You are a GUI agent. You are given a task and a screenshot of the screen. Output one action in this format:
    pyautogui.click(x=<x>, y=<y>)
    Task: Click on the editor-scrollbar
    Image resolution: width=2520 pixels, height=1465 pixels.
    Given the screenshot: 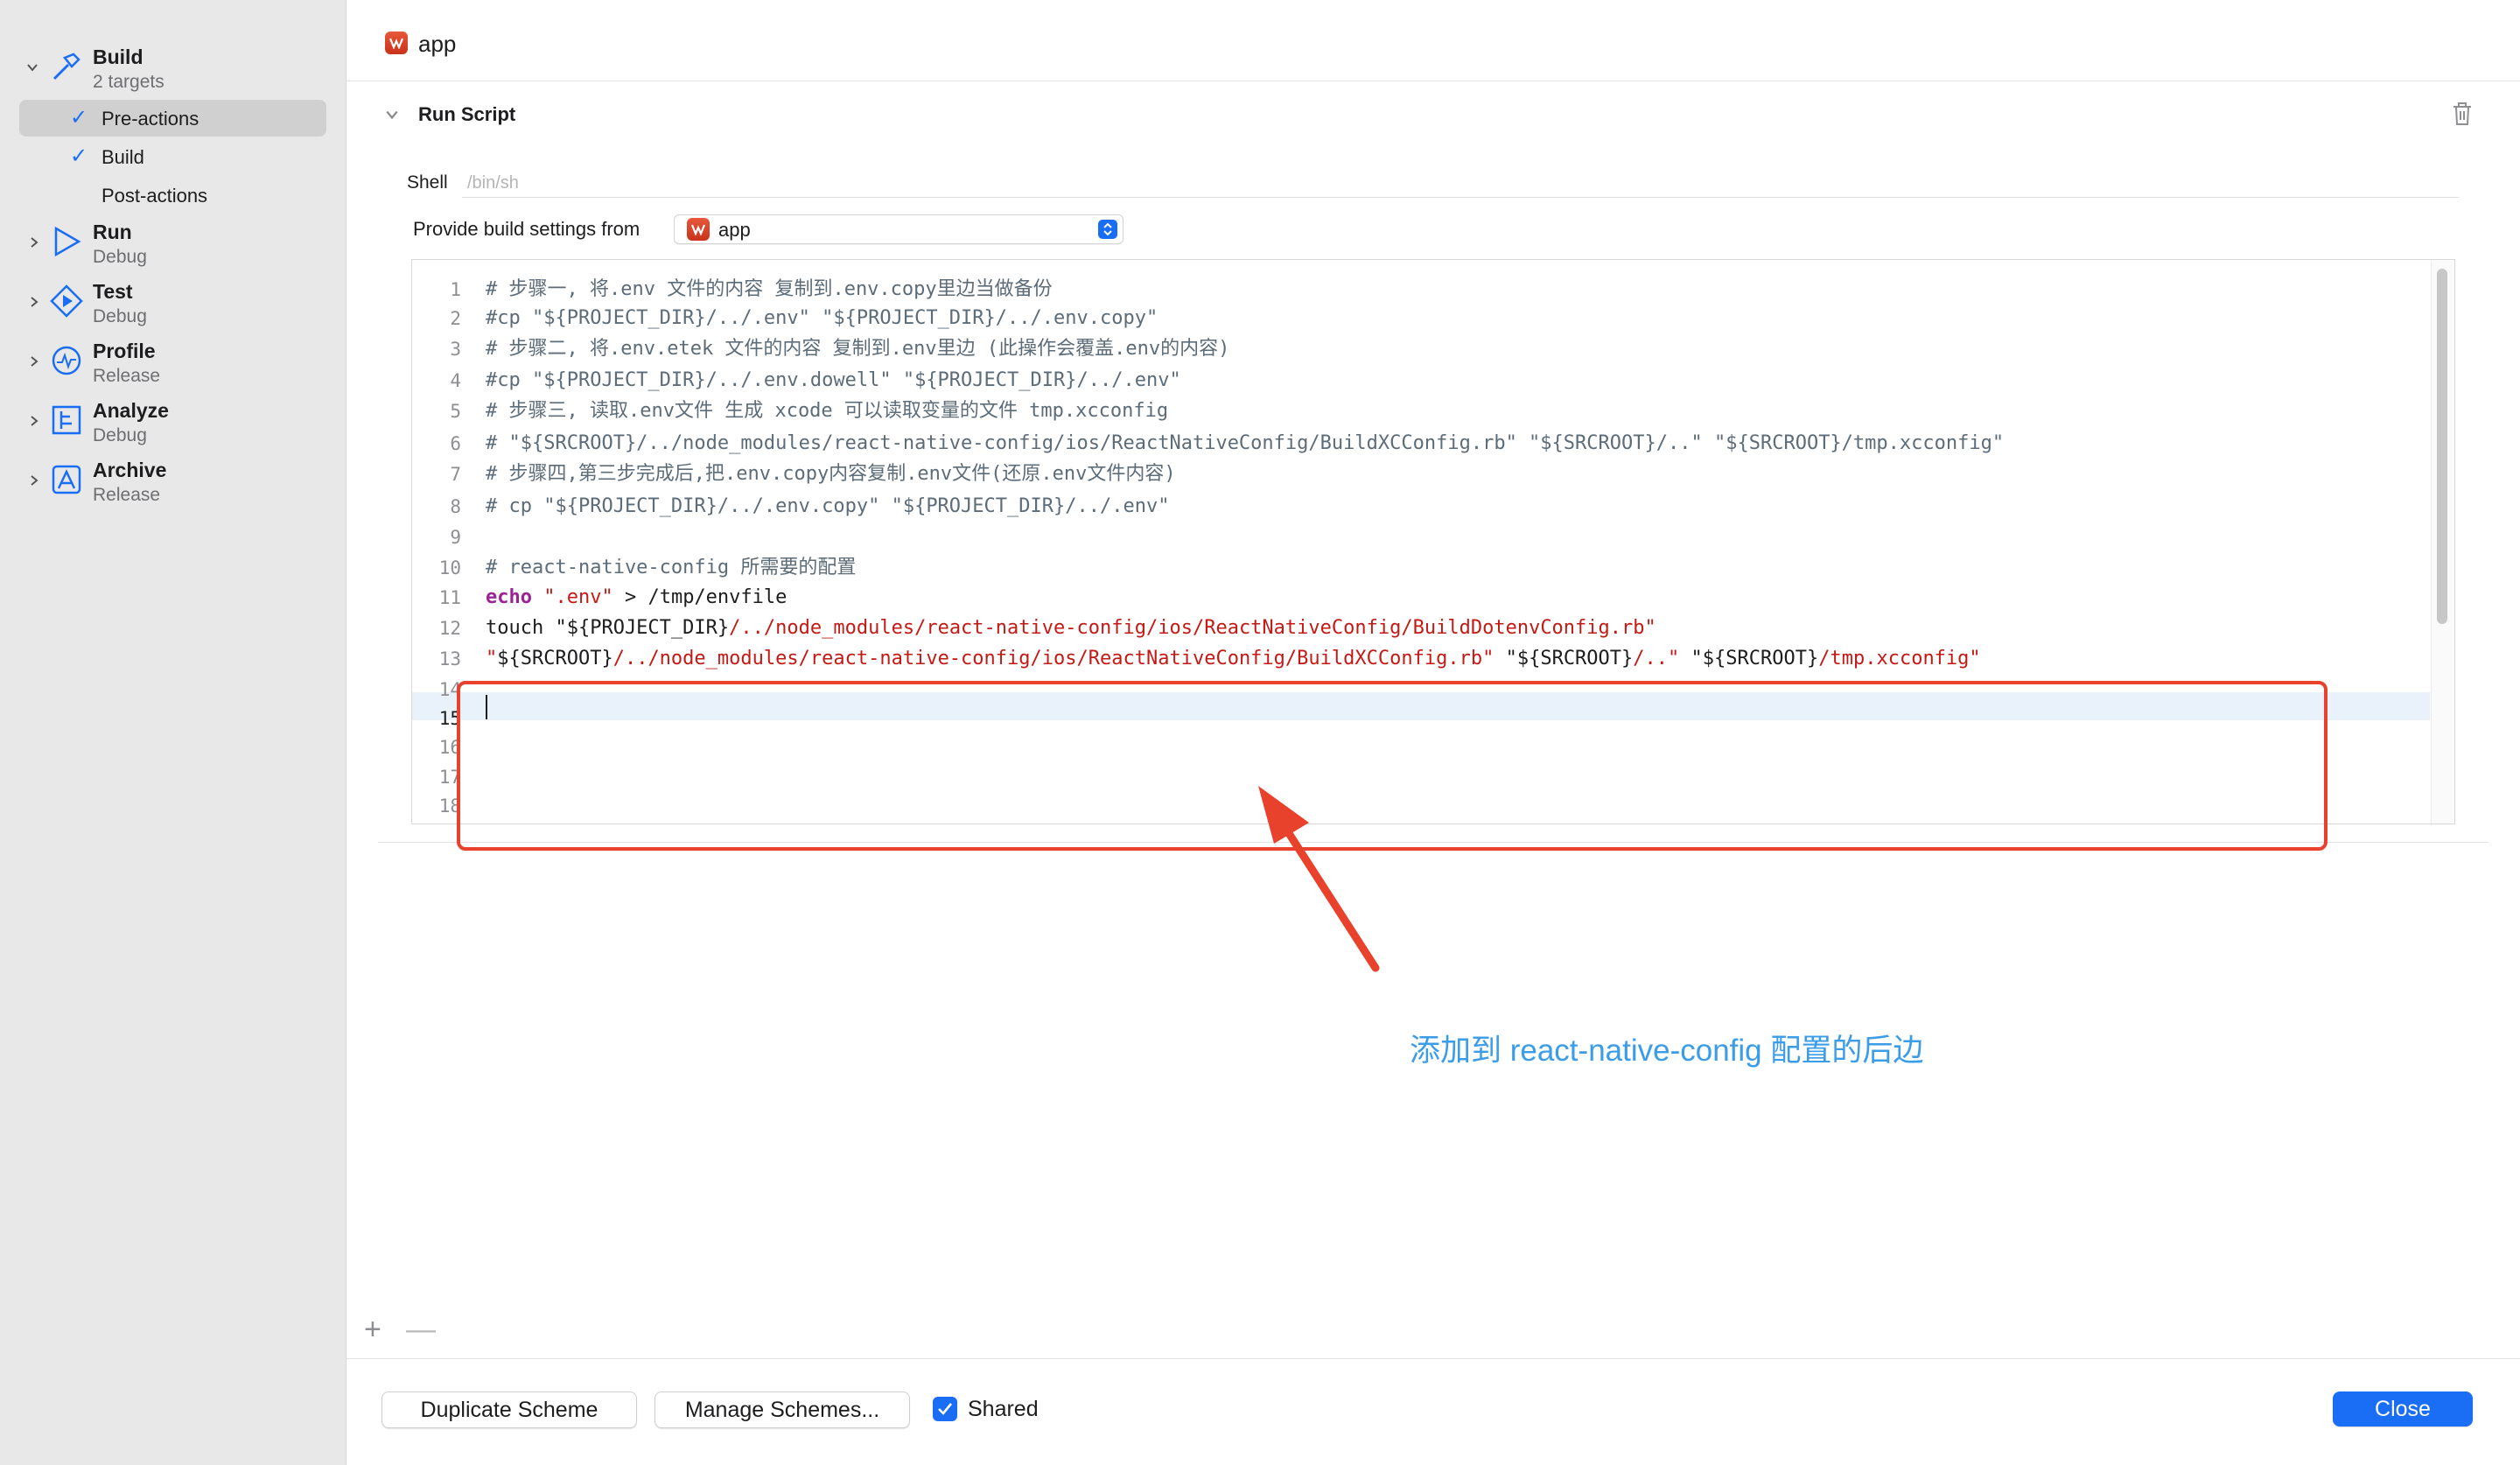 What is the action you would take?
    pyautogui.click(x=2442, y=542)
    